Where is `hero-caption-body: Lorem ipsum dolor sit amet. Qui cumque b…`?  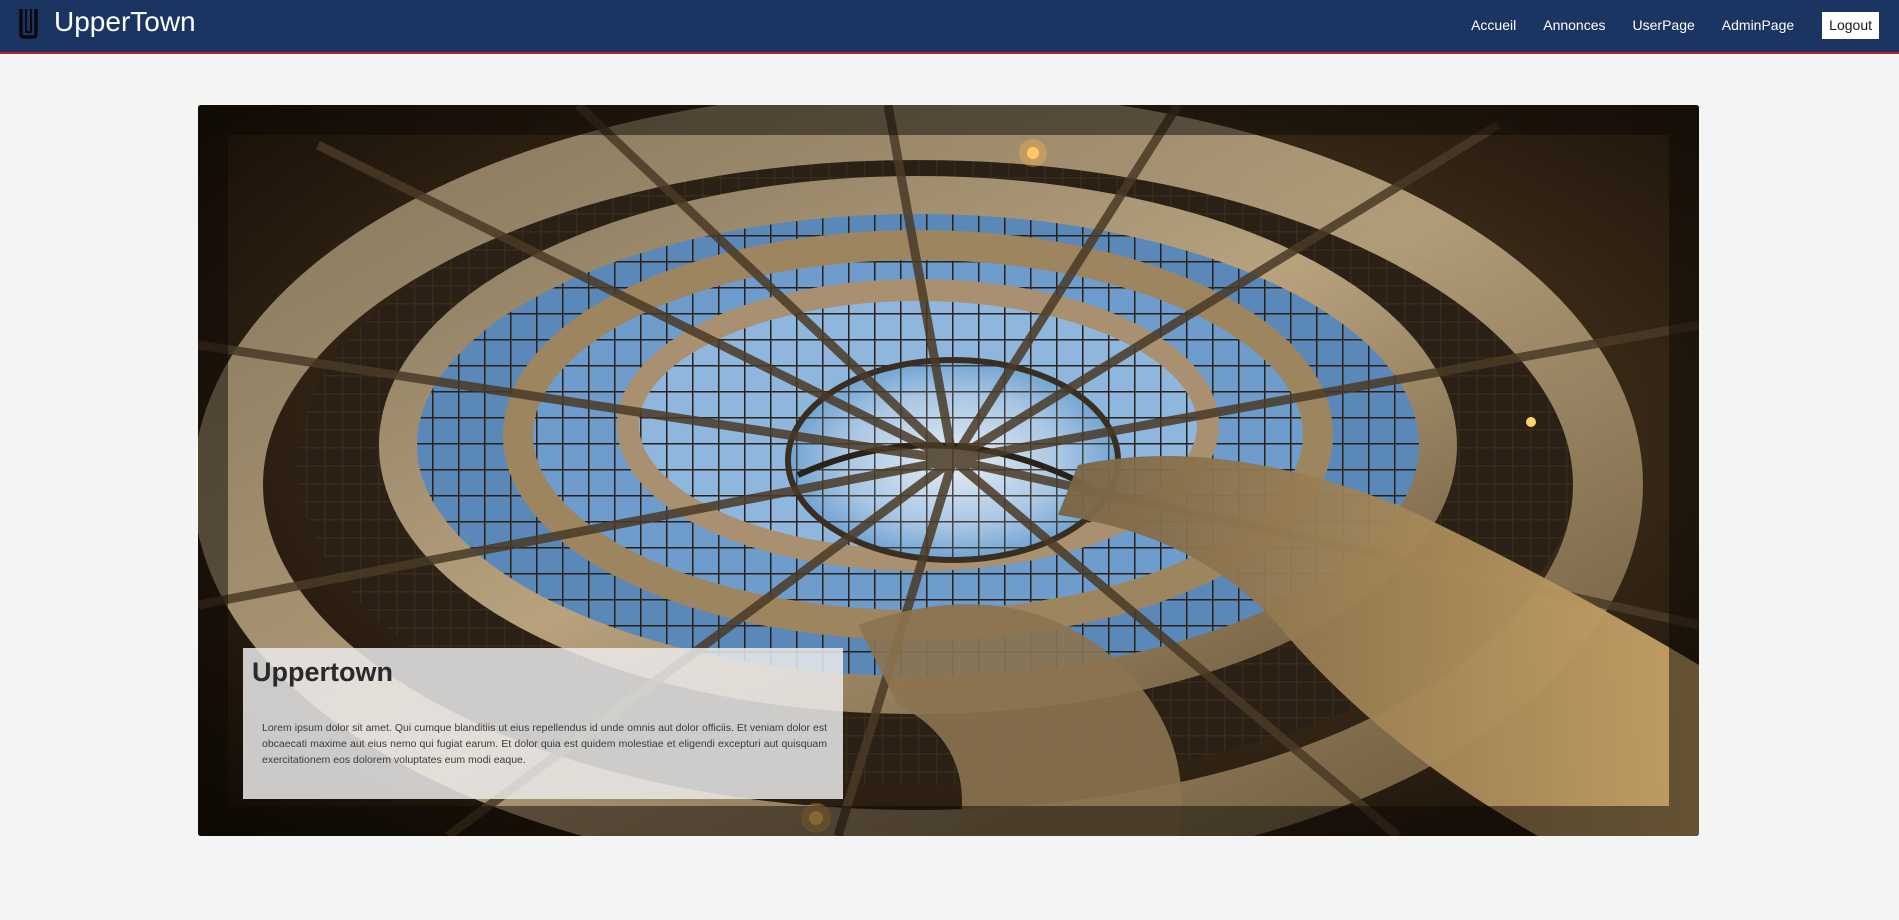
hero-caption-body: Lorem ipsum dolor sit amet. Qui cumque b… is located at coordinates (544, 744).